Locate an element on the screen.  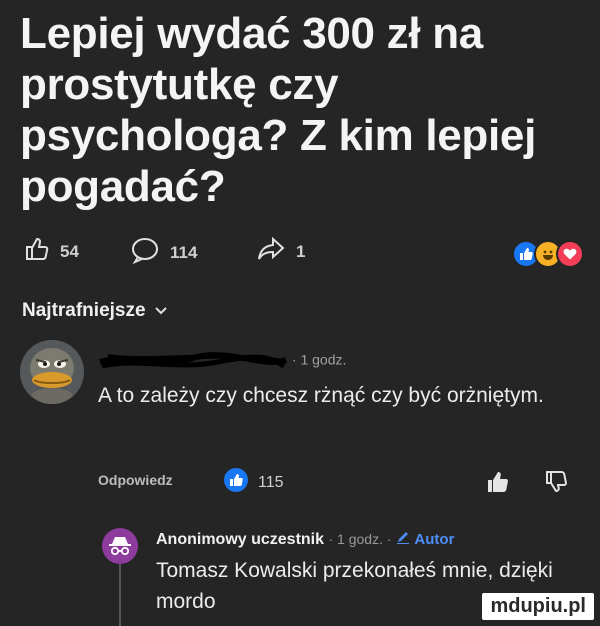
incognito-icon is located at coordinates (120, 546).